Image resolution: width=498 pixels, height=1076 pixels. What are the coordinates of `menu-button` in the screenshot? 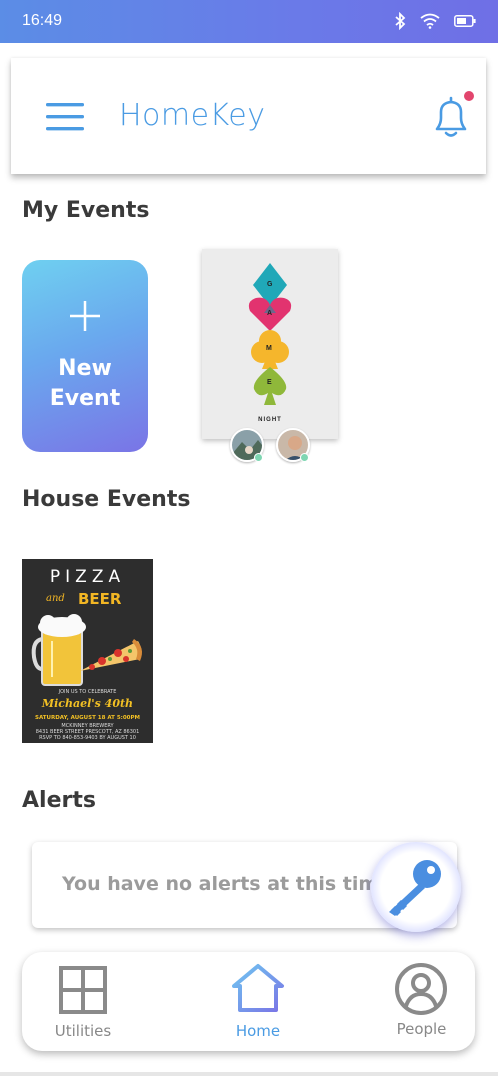 It's located at (66, 117).